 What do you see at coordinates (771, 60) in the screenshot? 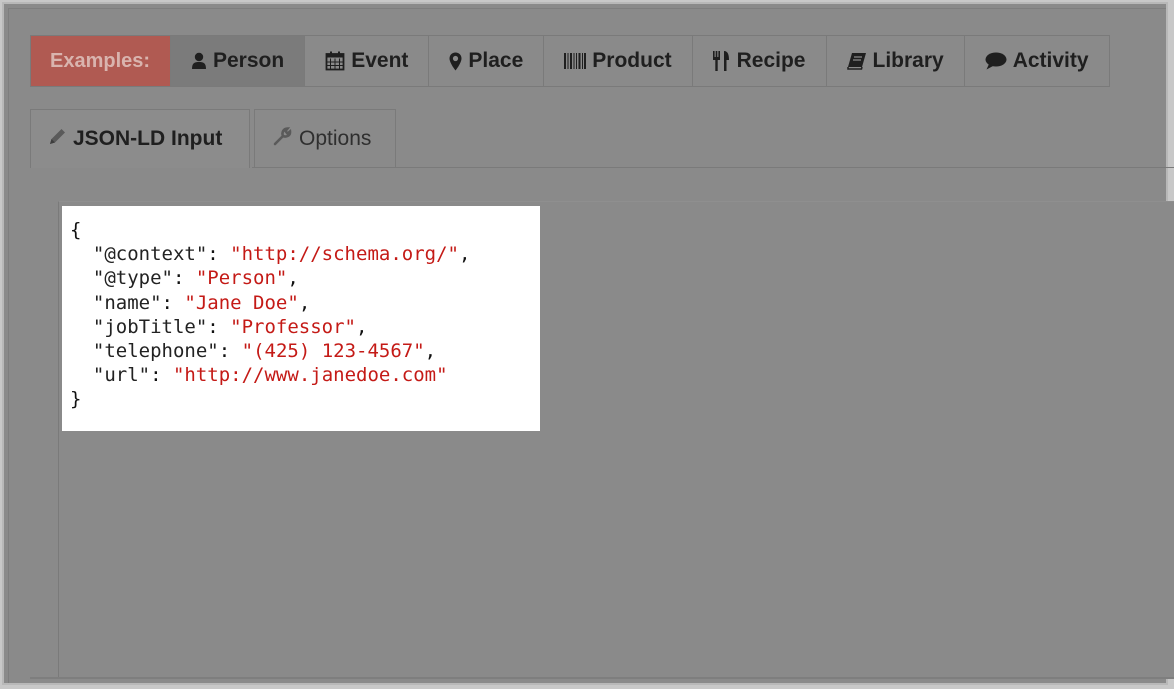
I see `example-recipe-label: Recipe` at bounding box center [771, 60].